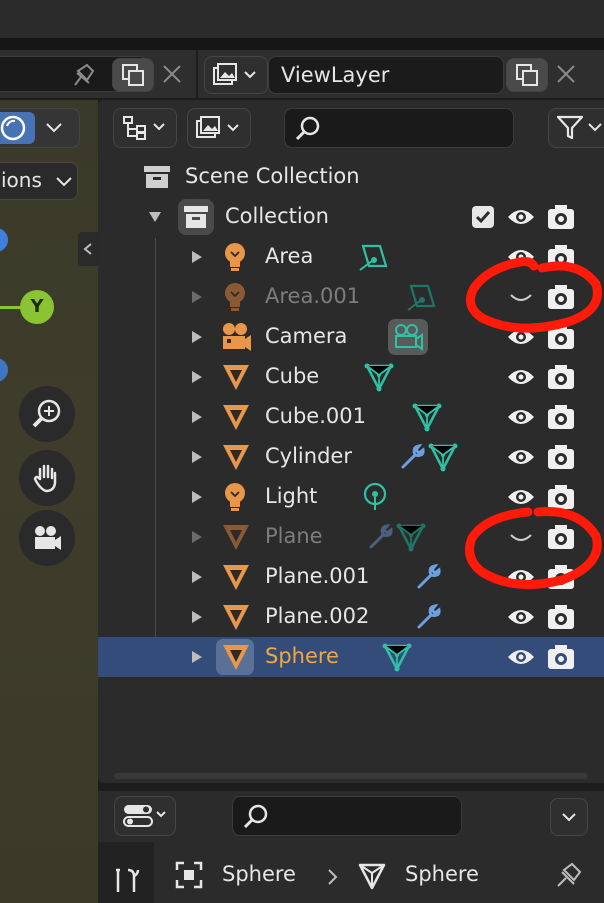 The image size is (604, 903). What do you see at coordinates (127, 881) in the screenshot?
I see `tool-icon` at bounding box center [127, 881].